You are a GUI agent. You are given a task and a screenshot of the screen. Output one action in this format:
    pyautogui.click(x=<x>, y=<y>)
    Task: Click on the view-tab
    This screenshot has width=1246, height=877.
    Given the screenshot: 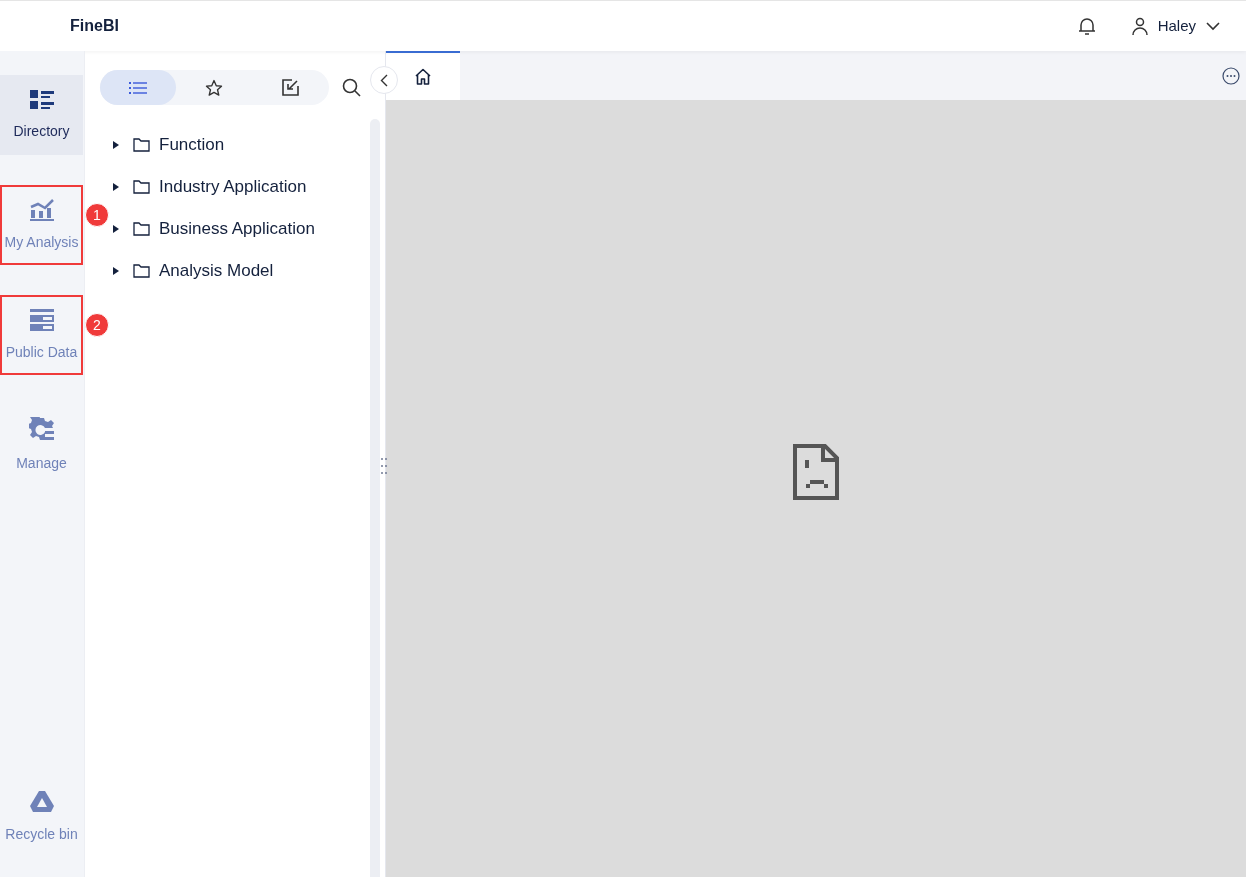 What is the action you would take?
    pyautogui.click(x=138, y=87)
    